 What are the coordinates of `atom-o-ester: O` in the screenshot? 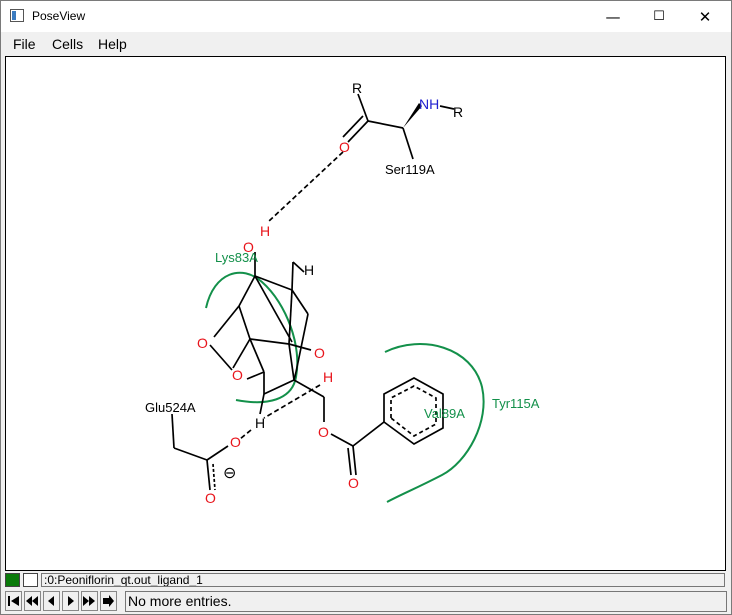 It's located at (323, 432).